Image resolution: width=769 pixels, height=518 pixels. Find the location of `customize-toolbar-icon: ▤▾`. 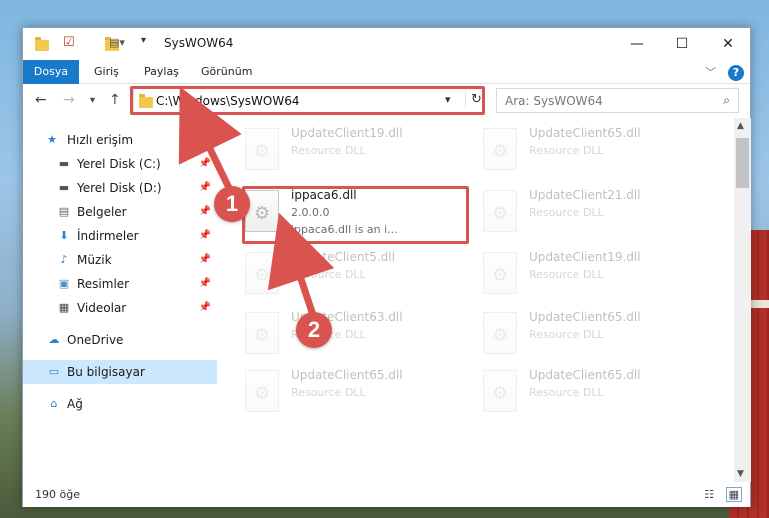

customize-toolbar-icon: ▤▾ is located at coordinates (117, 42).